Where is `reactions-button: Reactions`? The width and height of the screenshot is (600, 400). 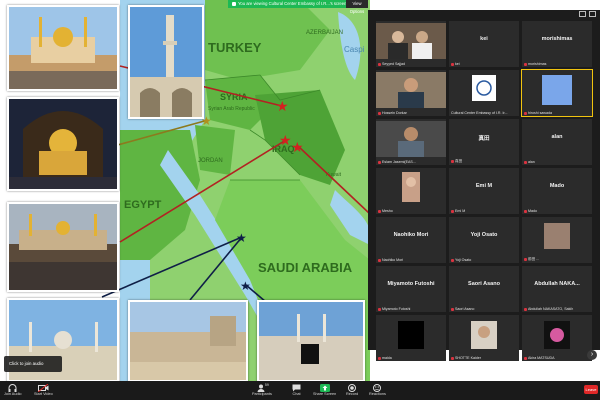 reactions-button: Reactions is located at coordinates (377, 389).